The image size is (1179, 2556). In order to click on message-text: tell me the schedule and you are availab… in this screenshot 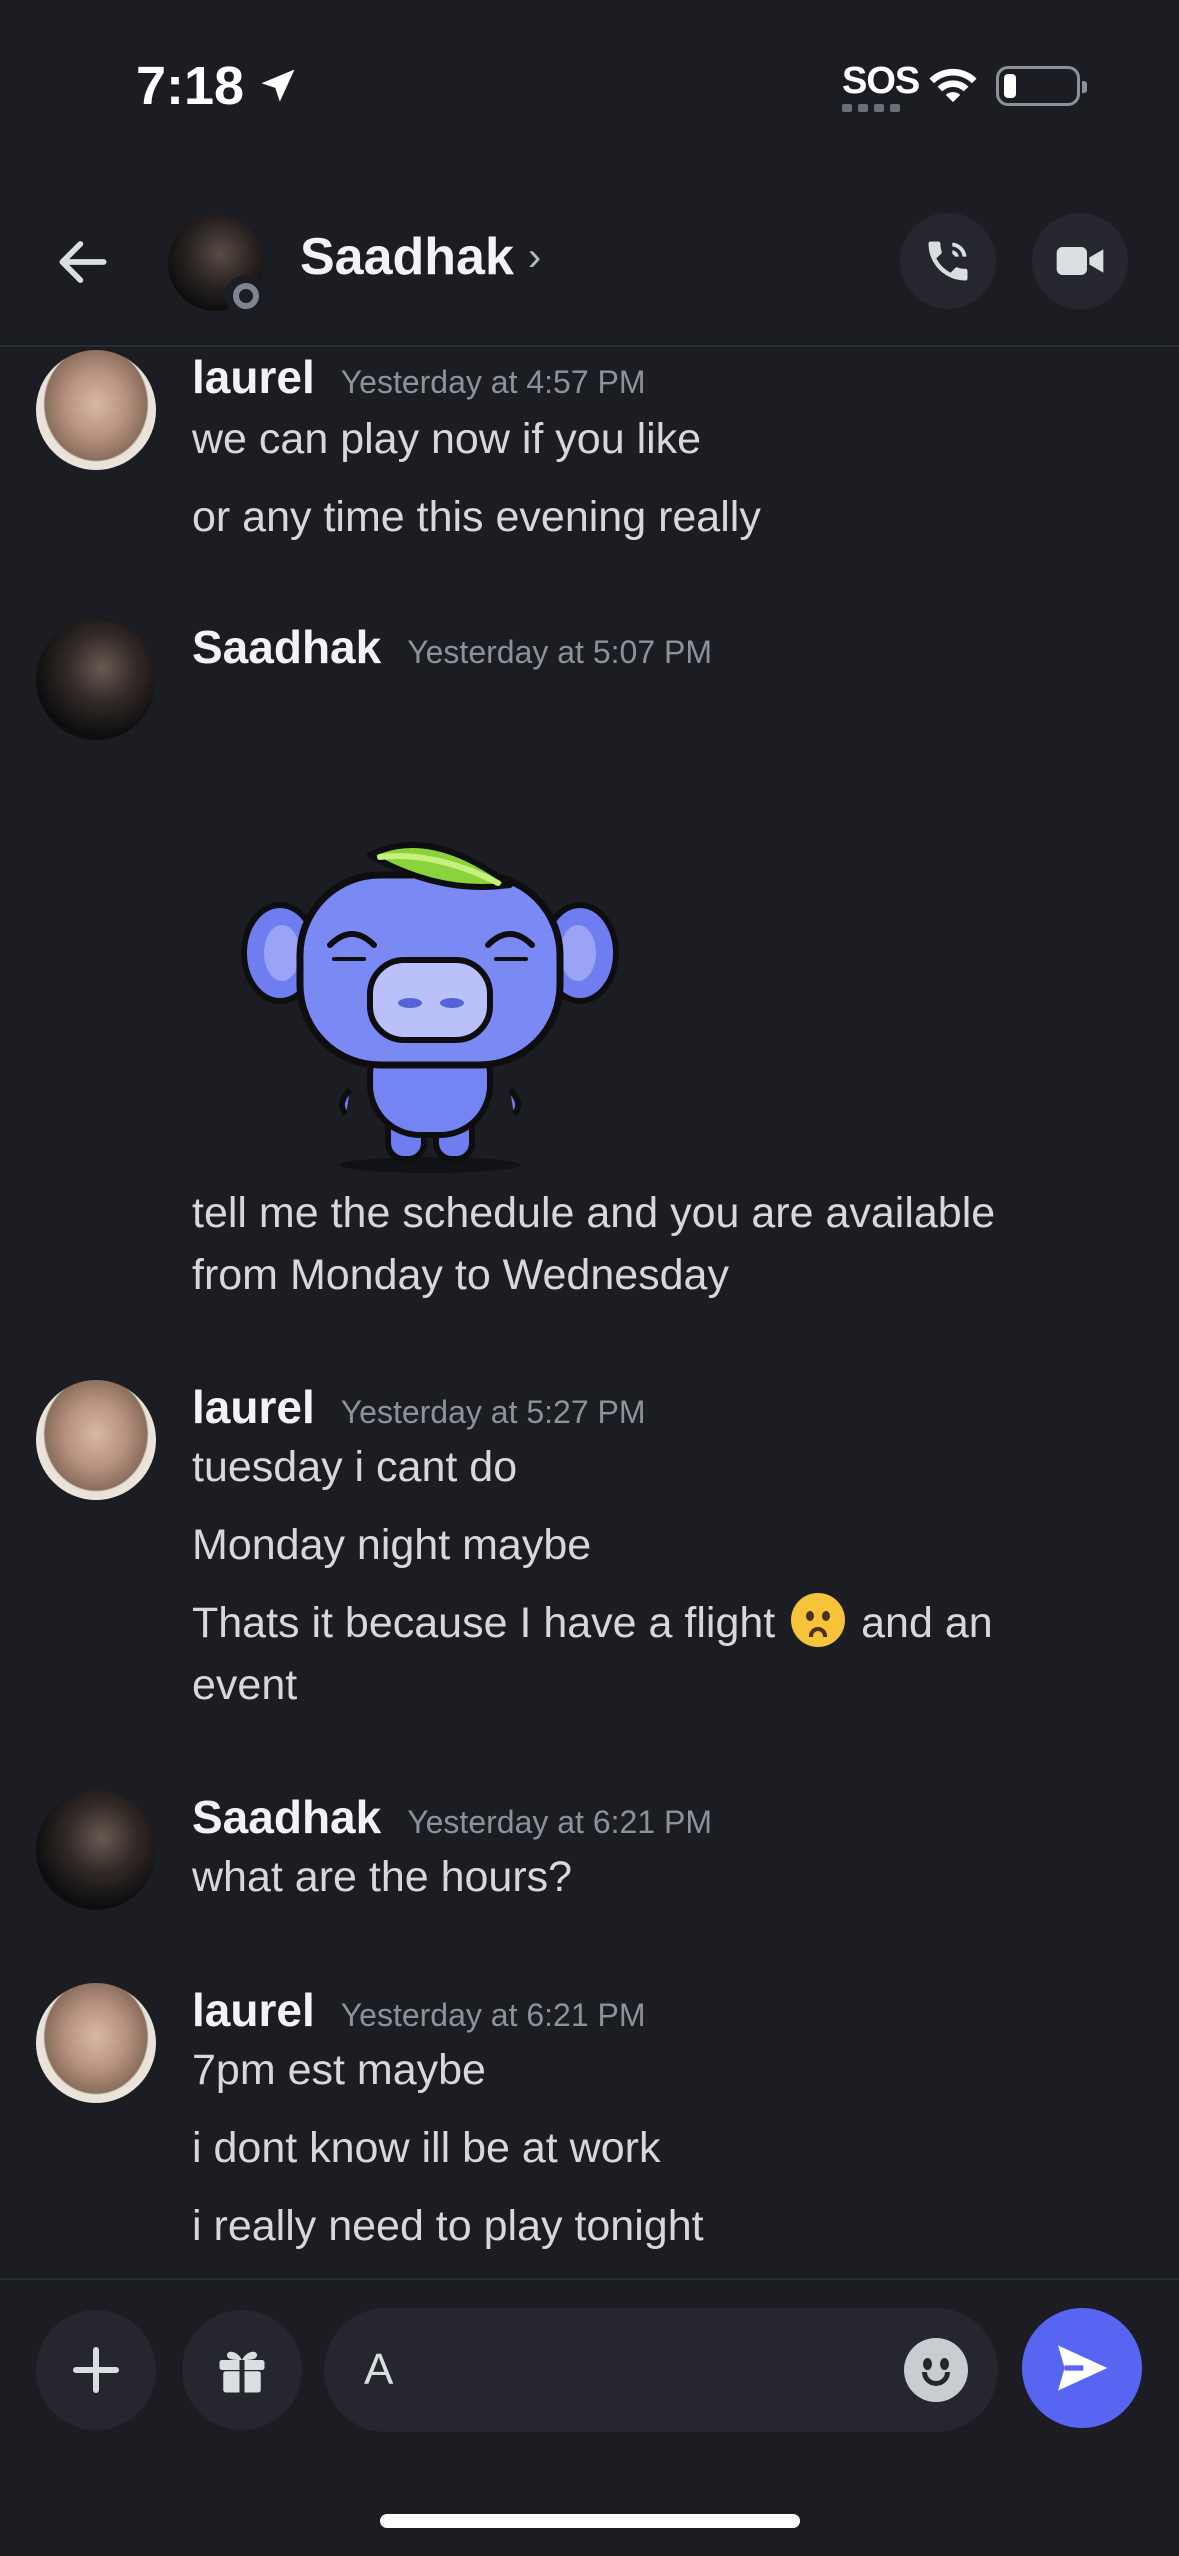, I will do `click(594, 1244)`.